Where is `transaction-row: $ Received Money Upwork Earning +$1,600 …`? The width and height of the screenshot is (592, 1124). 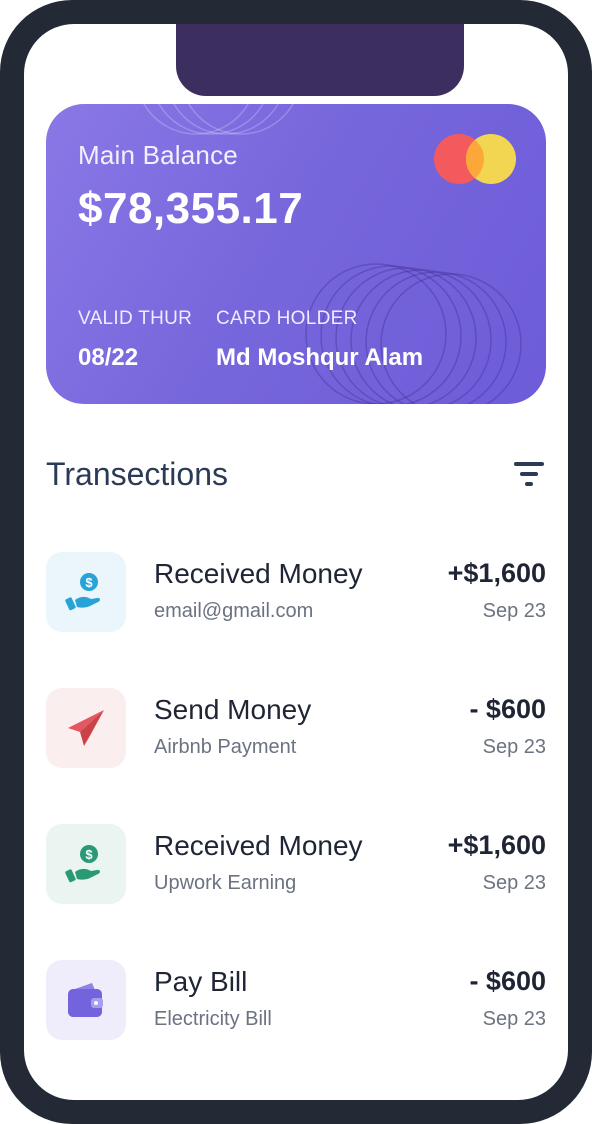
transaction-row: $ Received Money Upwork Earning +$1,600 … is located at coordinates (296, 864).